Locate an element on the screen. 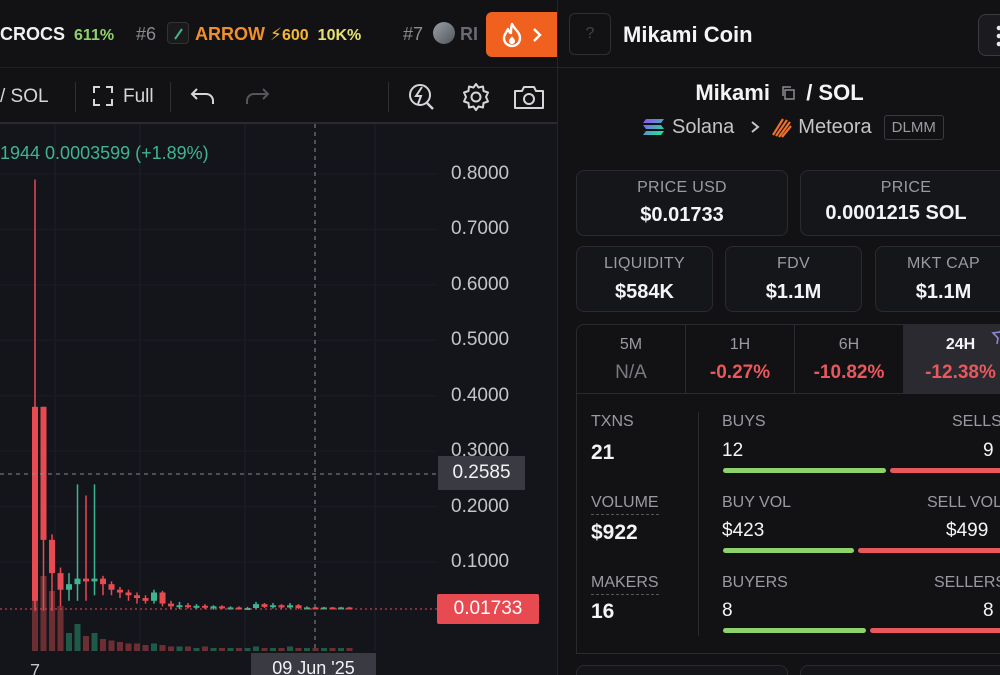 Image resolution: width=1000 pixels, height=675 pixels. trending-button is located at coordinates (521, 34).